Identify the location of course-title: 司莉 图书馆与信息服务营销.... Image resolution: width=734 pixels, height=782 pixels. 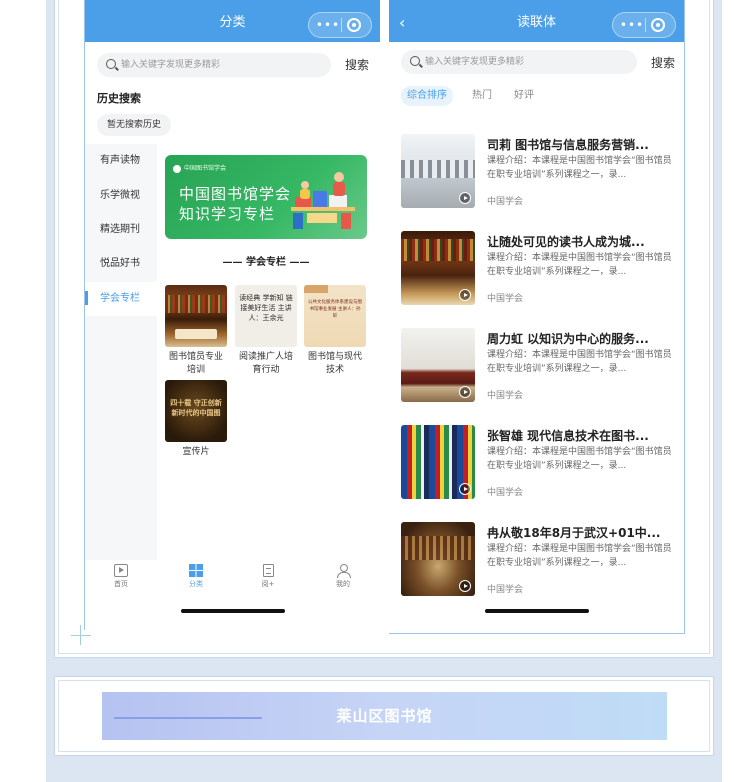
(568, 145).